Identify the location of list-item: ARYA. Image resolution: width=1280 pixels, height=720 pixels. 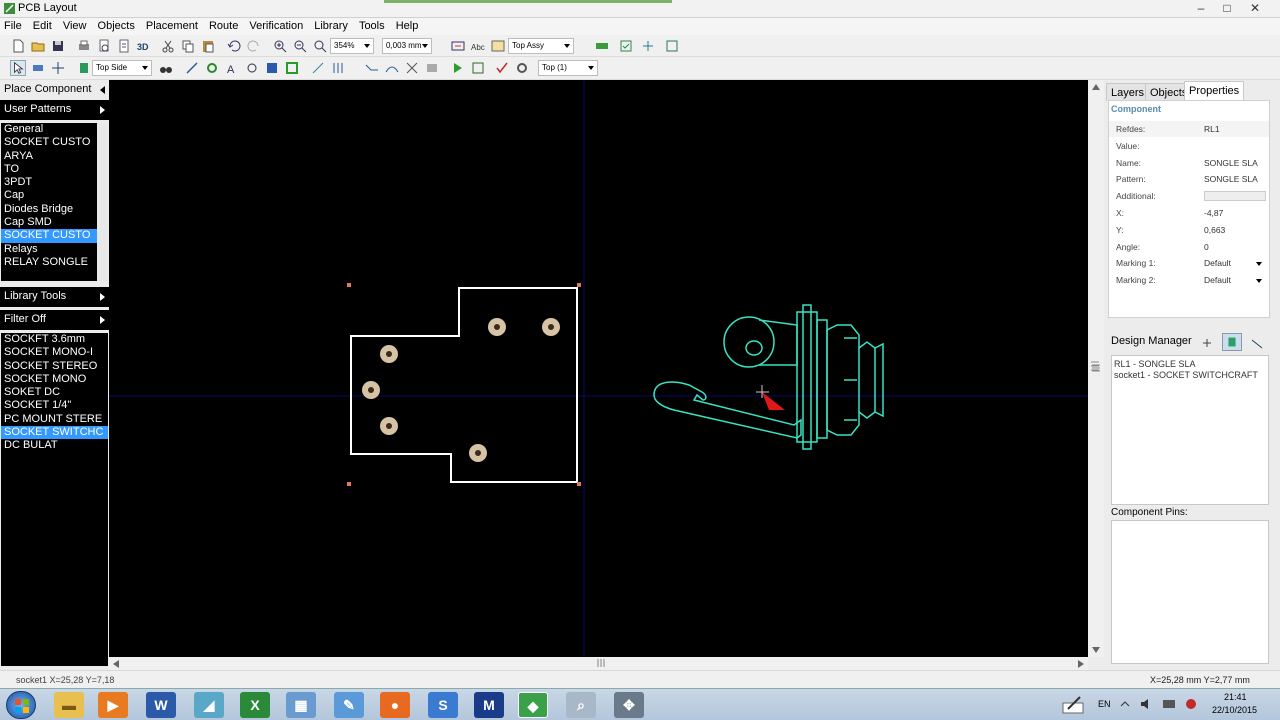
(54, 156).